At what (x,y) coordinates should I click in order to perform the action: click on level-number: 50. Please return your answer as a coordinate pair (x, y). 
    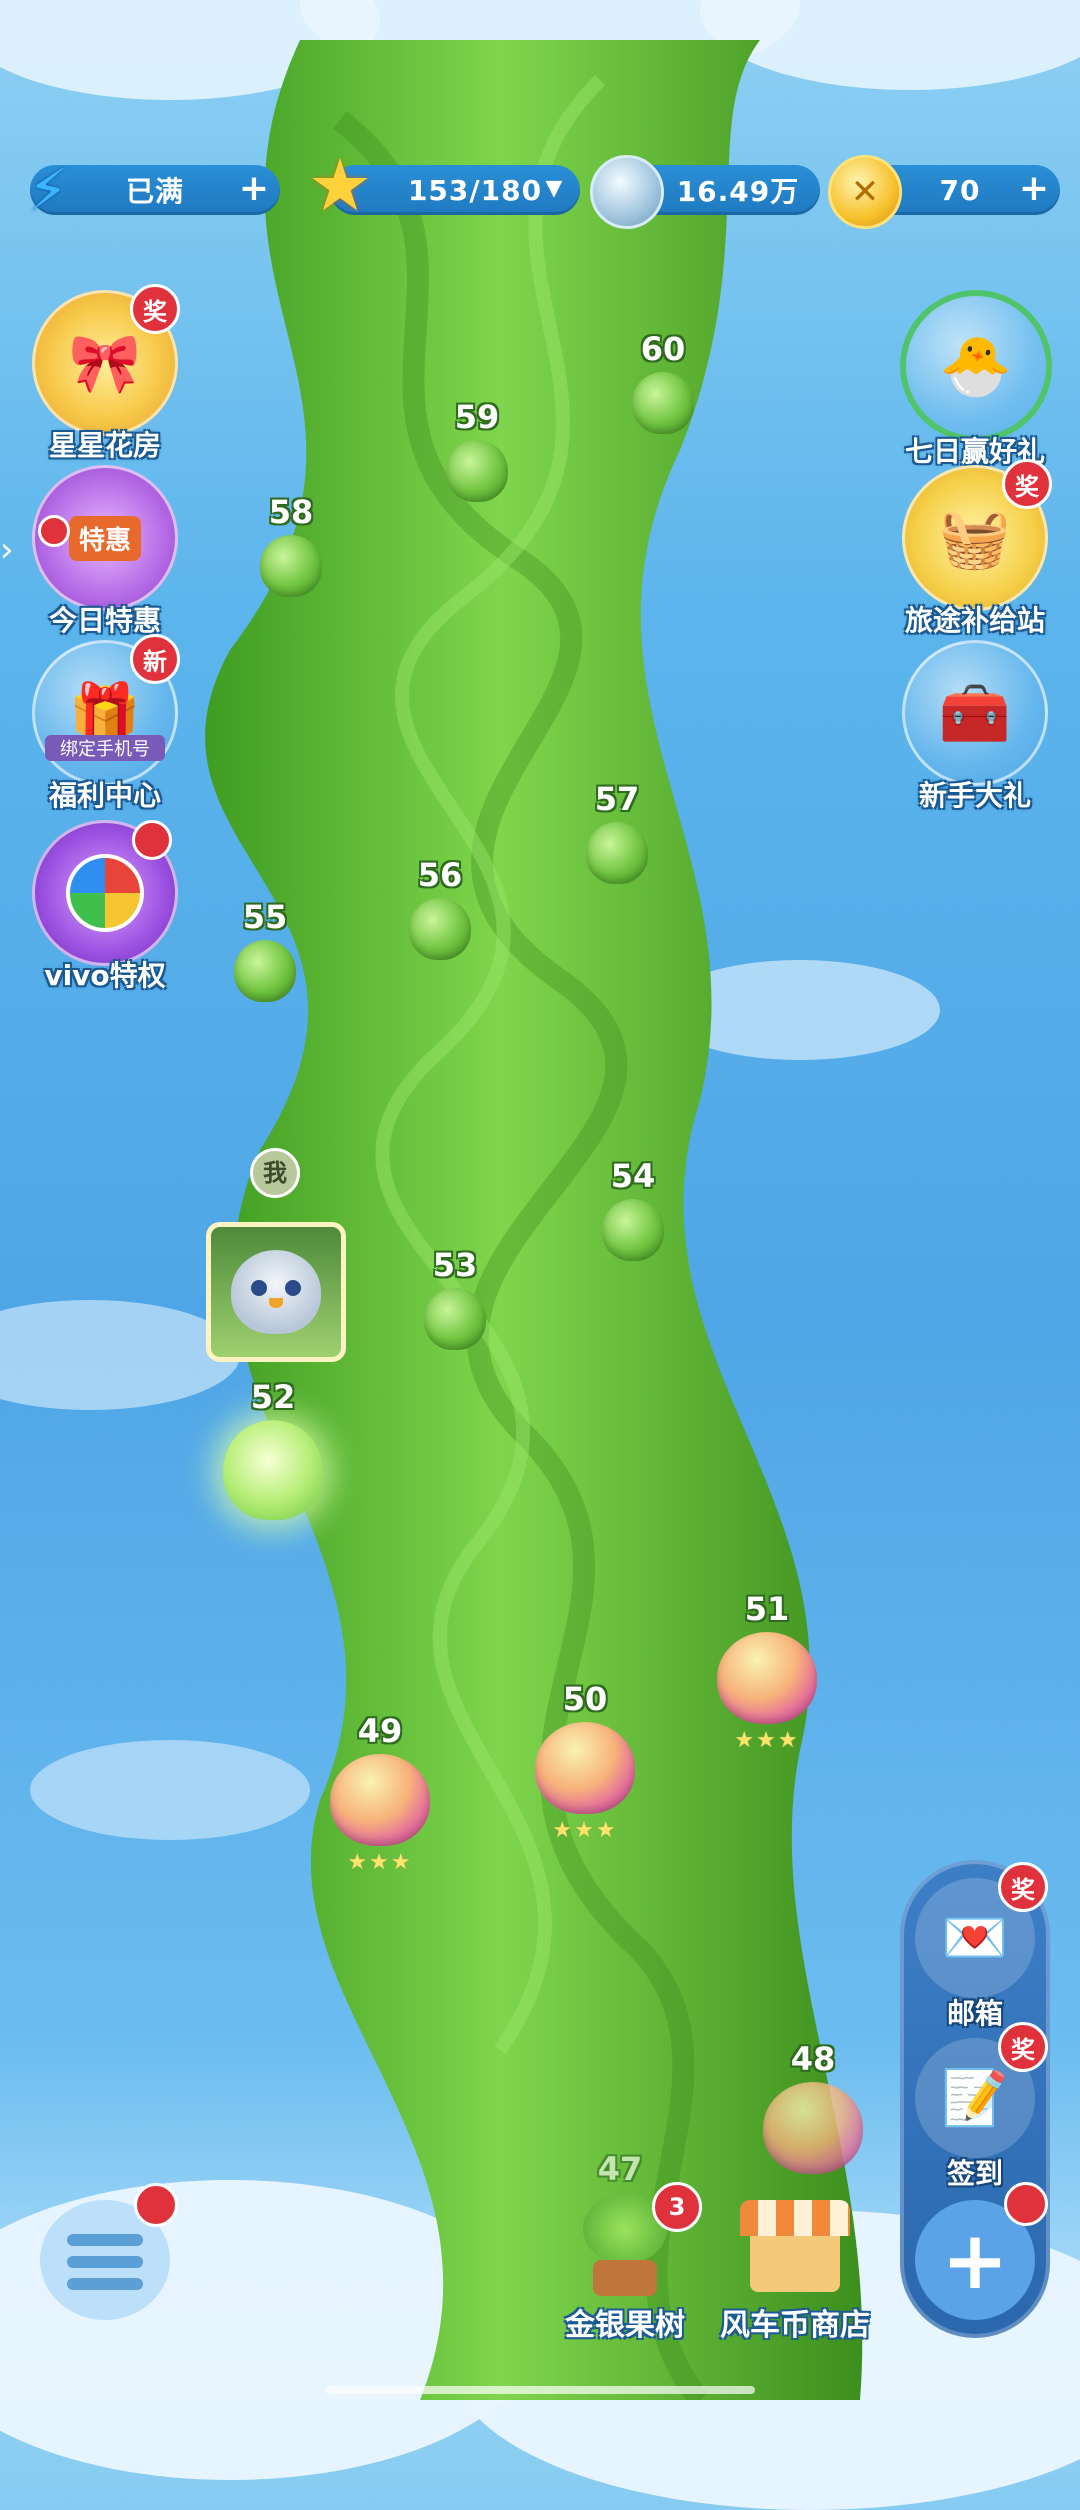
    Looking at the image, I should click on (585, 1699).